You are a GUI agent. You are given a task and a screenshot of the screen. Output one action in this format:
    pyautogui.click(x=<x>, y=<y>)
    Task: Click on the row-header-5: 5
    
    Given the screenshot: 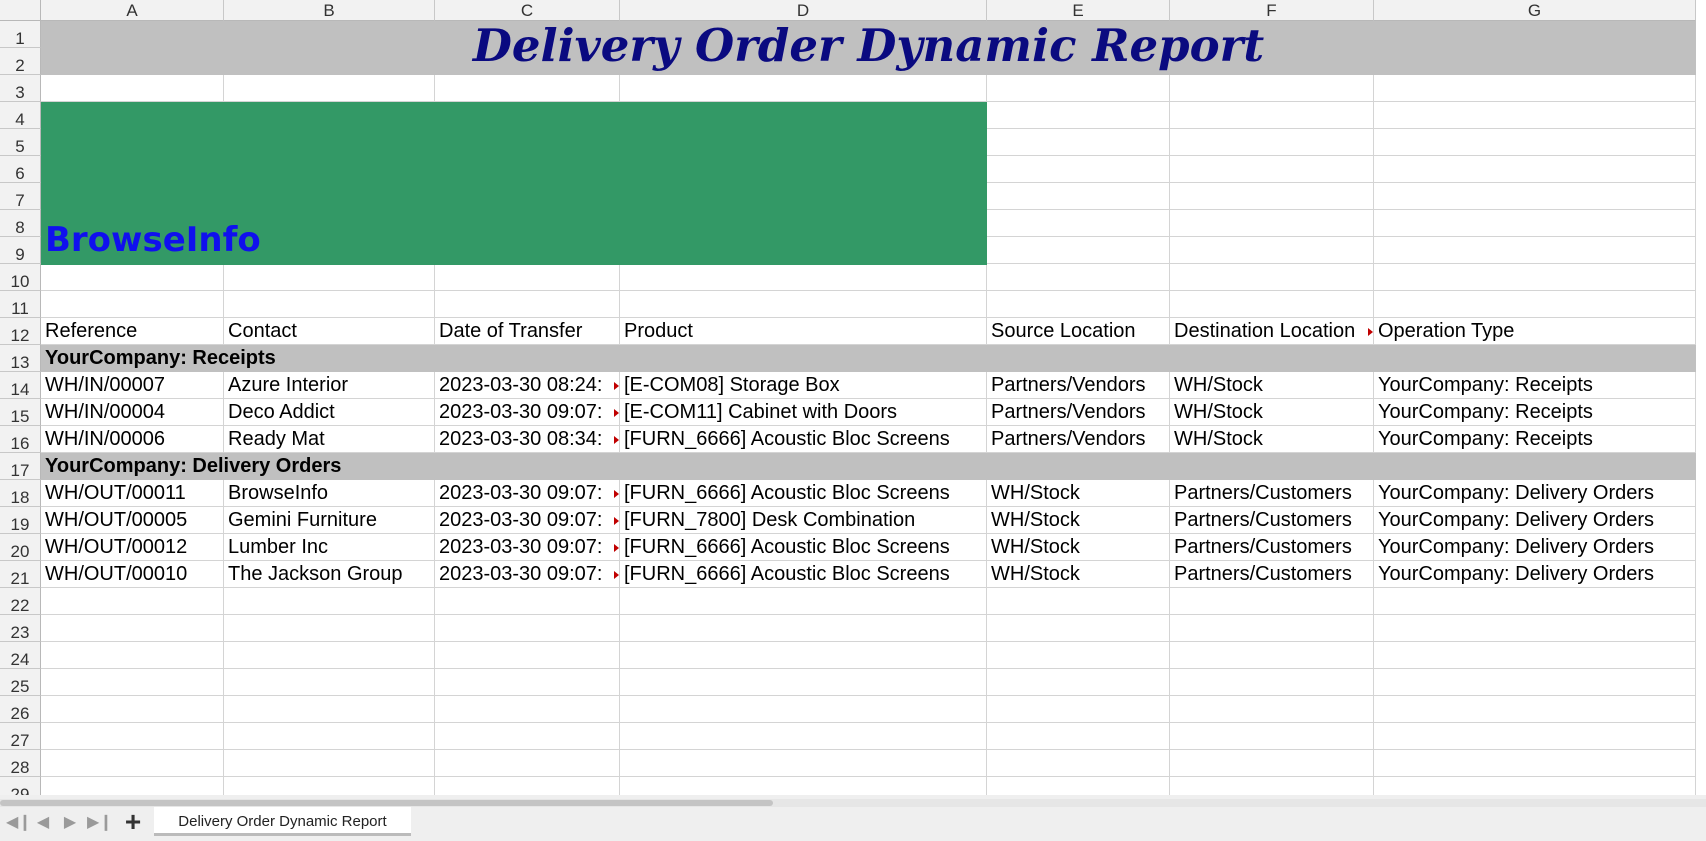 What is the action you would take?
    pyautogui.click(x=20, y=142)
    